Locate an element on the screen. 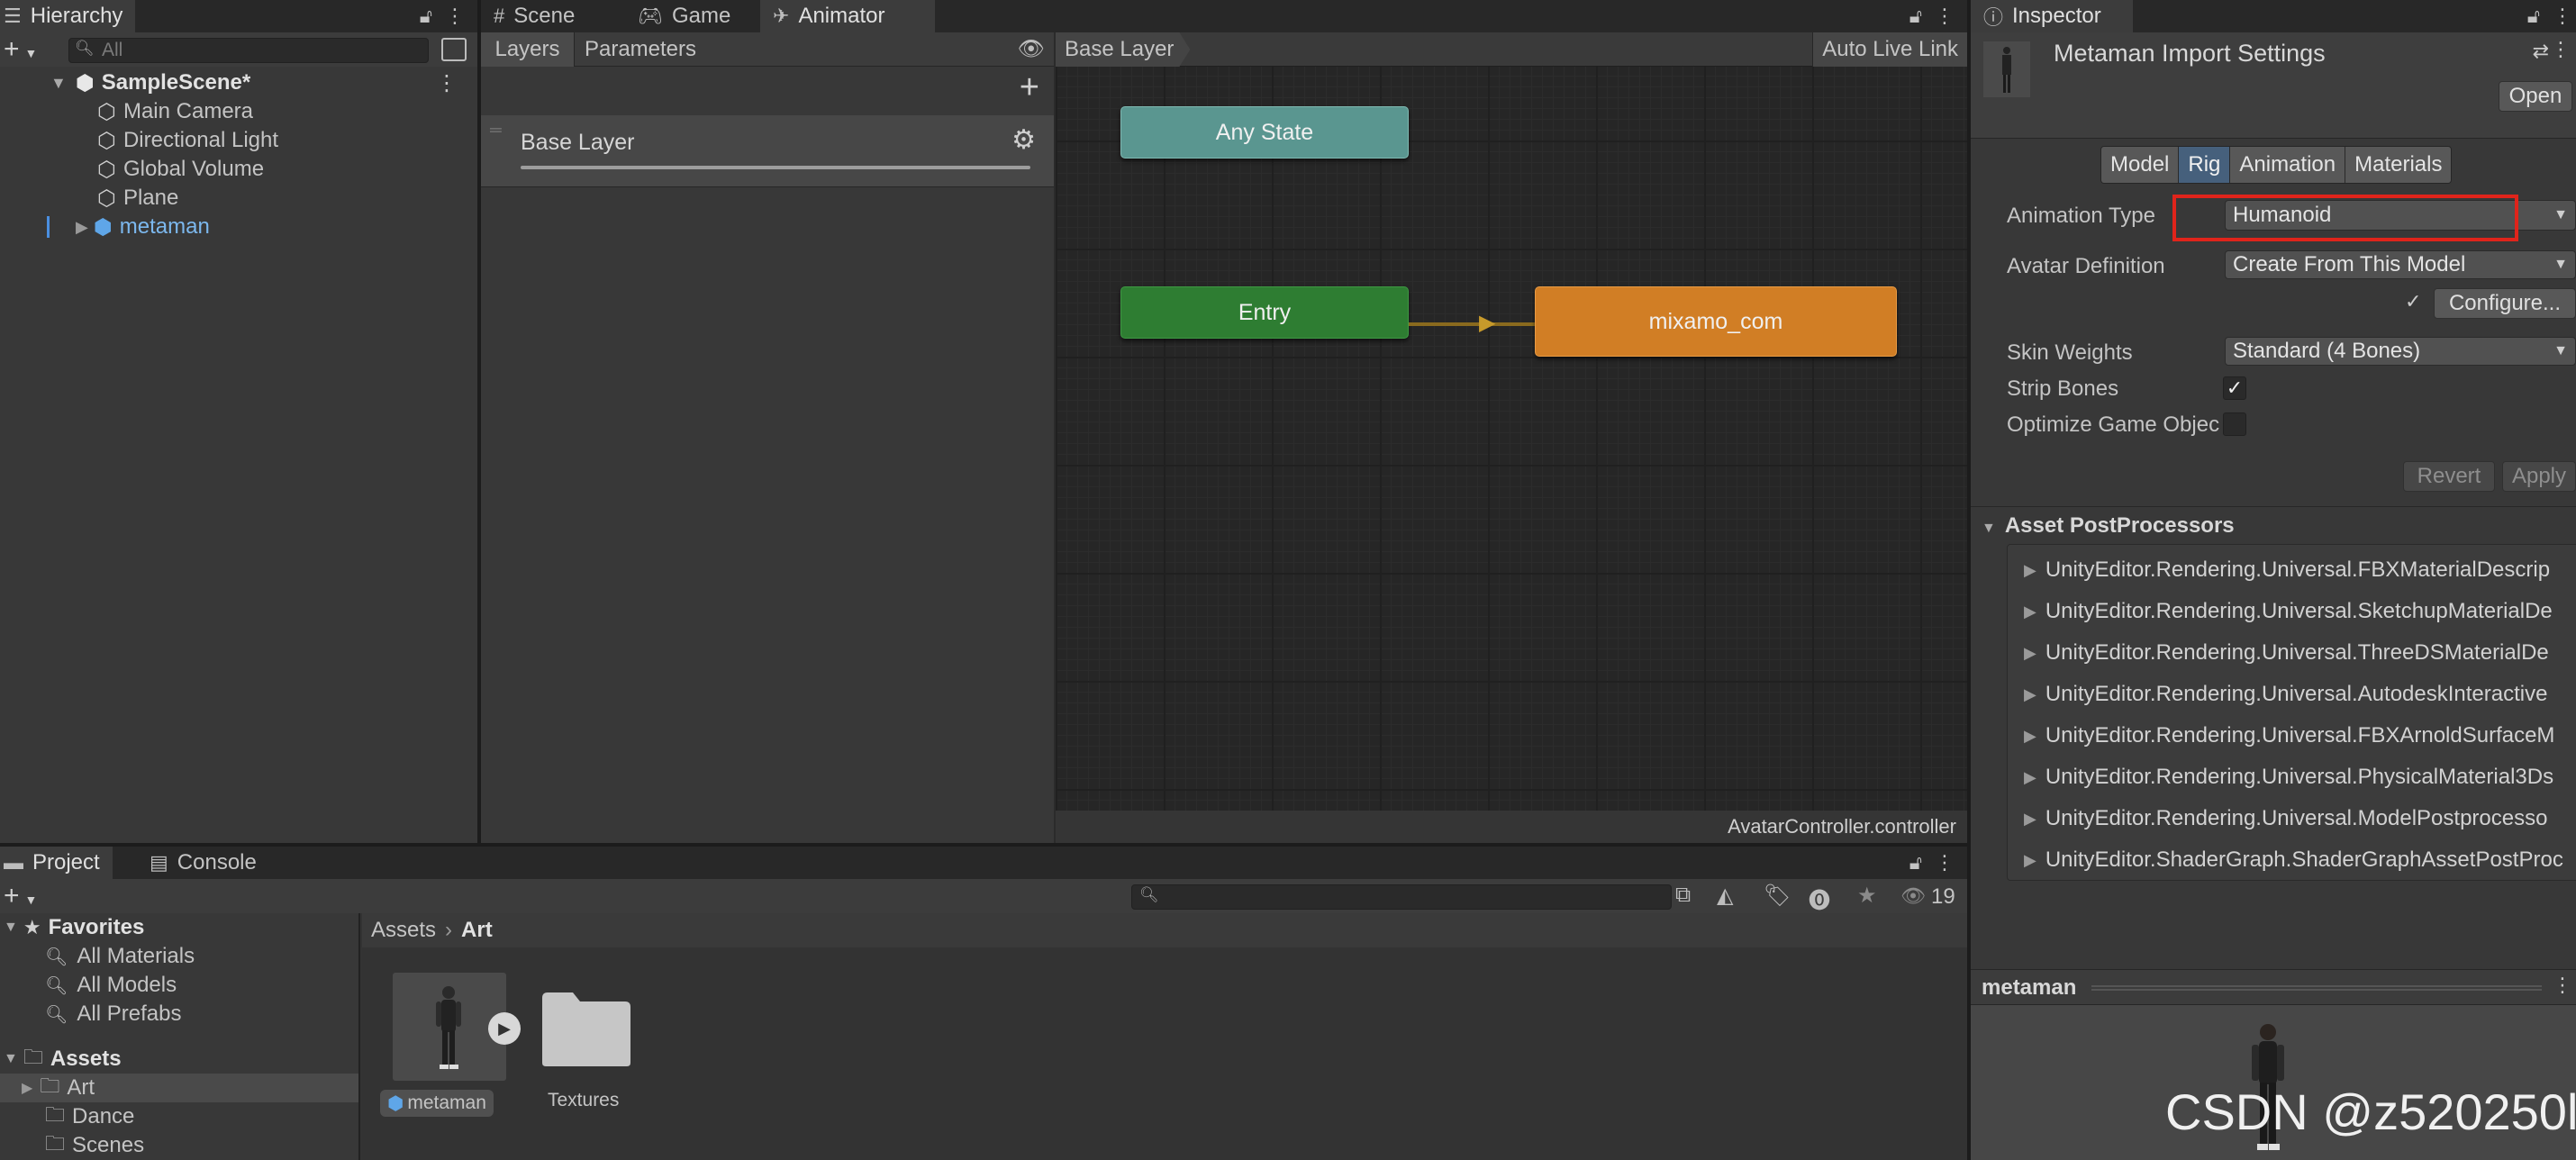  gear-icon: ⚙ is located at coordinates (1024, 140).